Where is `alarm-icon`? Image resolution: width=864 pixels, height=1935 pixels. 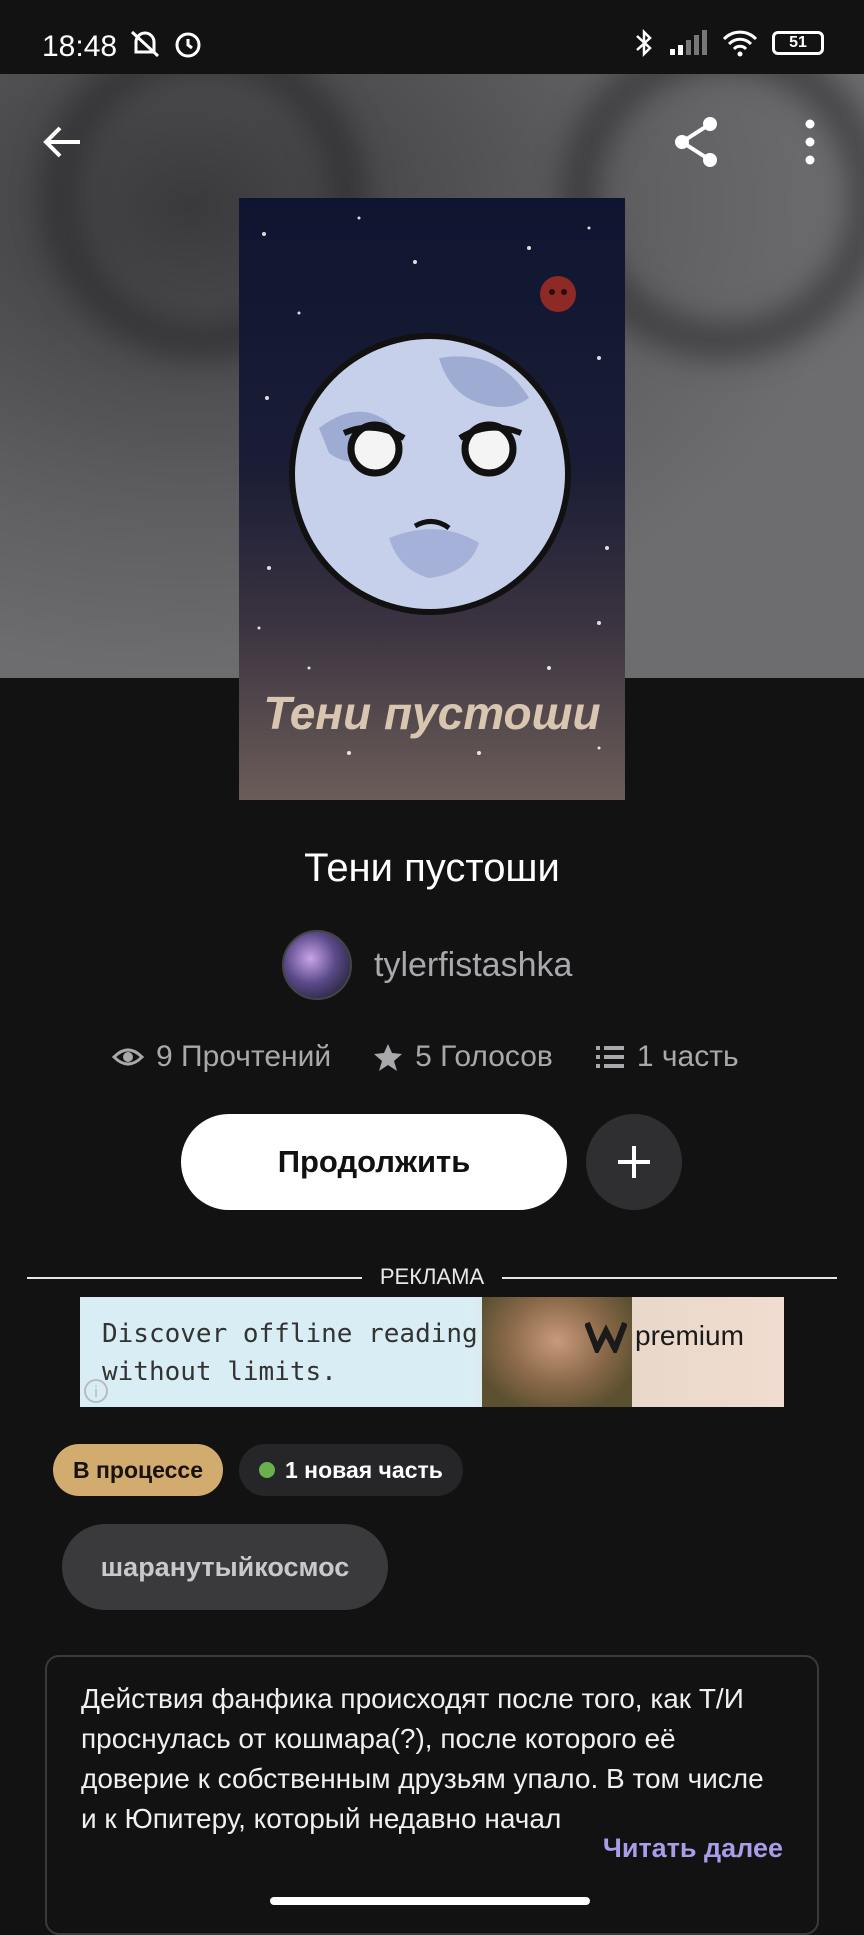 alarm-icon is located at coordinates (188, 45).